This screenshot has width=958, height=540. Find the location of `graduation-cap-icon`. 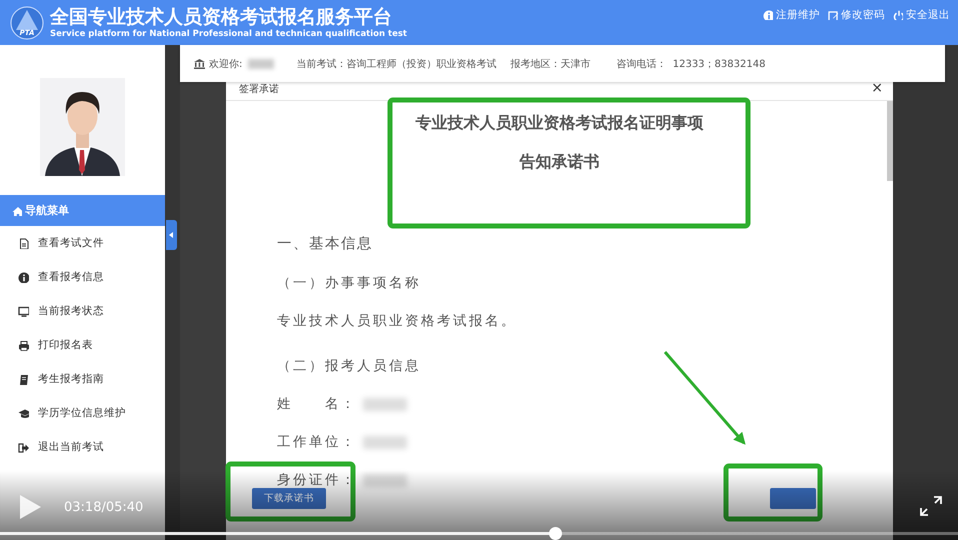

graduation-cap-icon is located at coordinates (23, 413).